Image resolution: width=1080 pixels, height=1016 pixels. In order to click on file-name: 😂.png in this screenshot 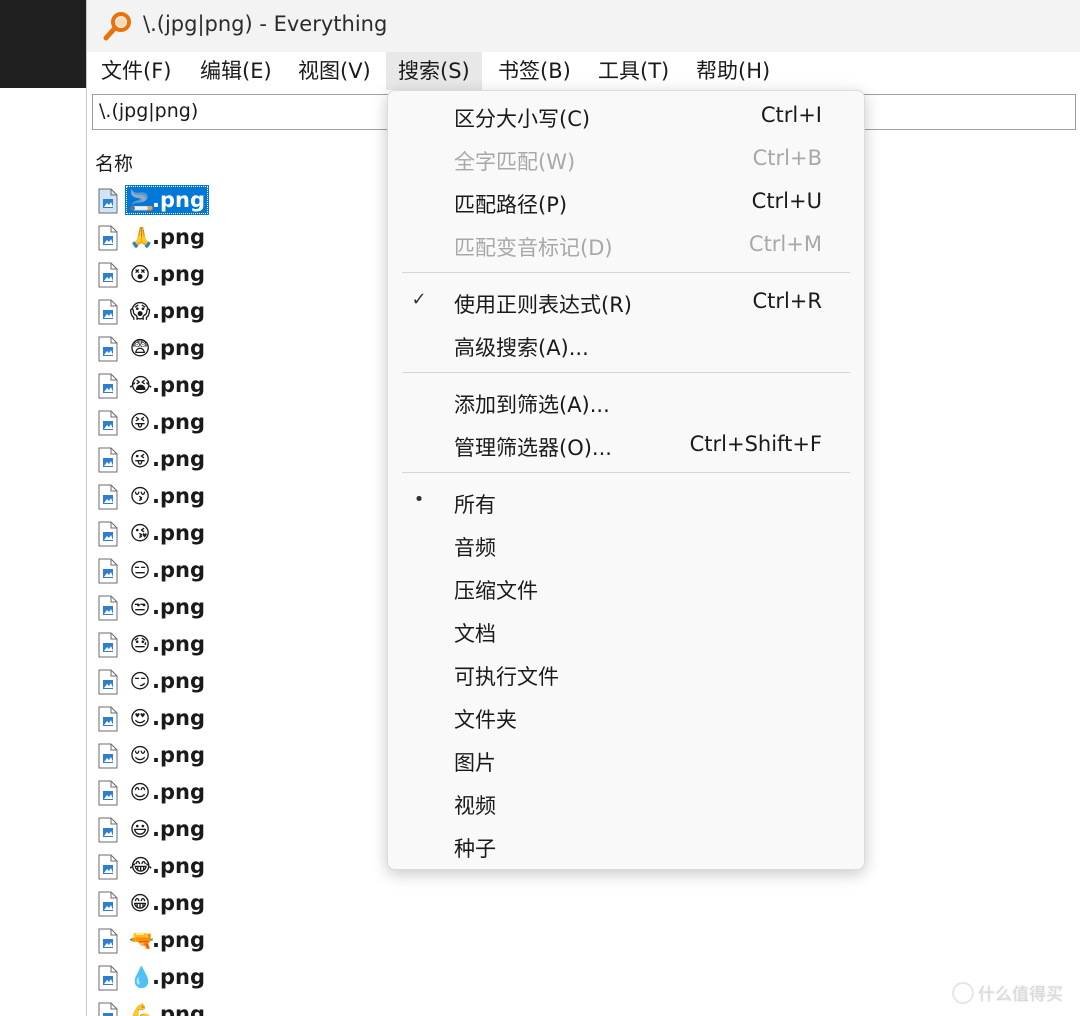, I will do `click(167, 866)`.